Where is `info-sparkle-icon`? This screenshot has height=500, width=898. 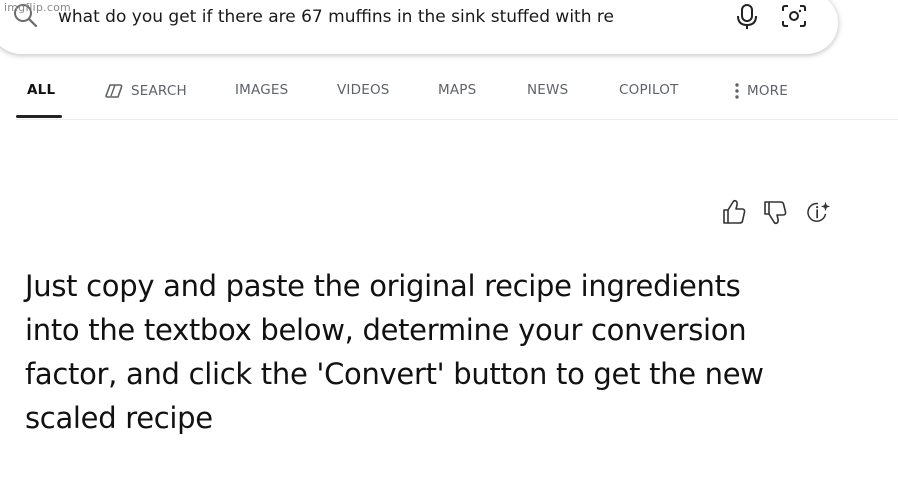 info-sparkle-icon is located at coordinates (819, 212).